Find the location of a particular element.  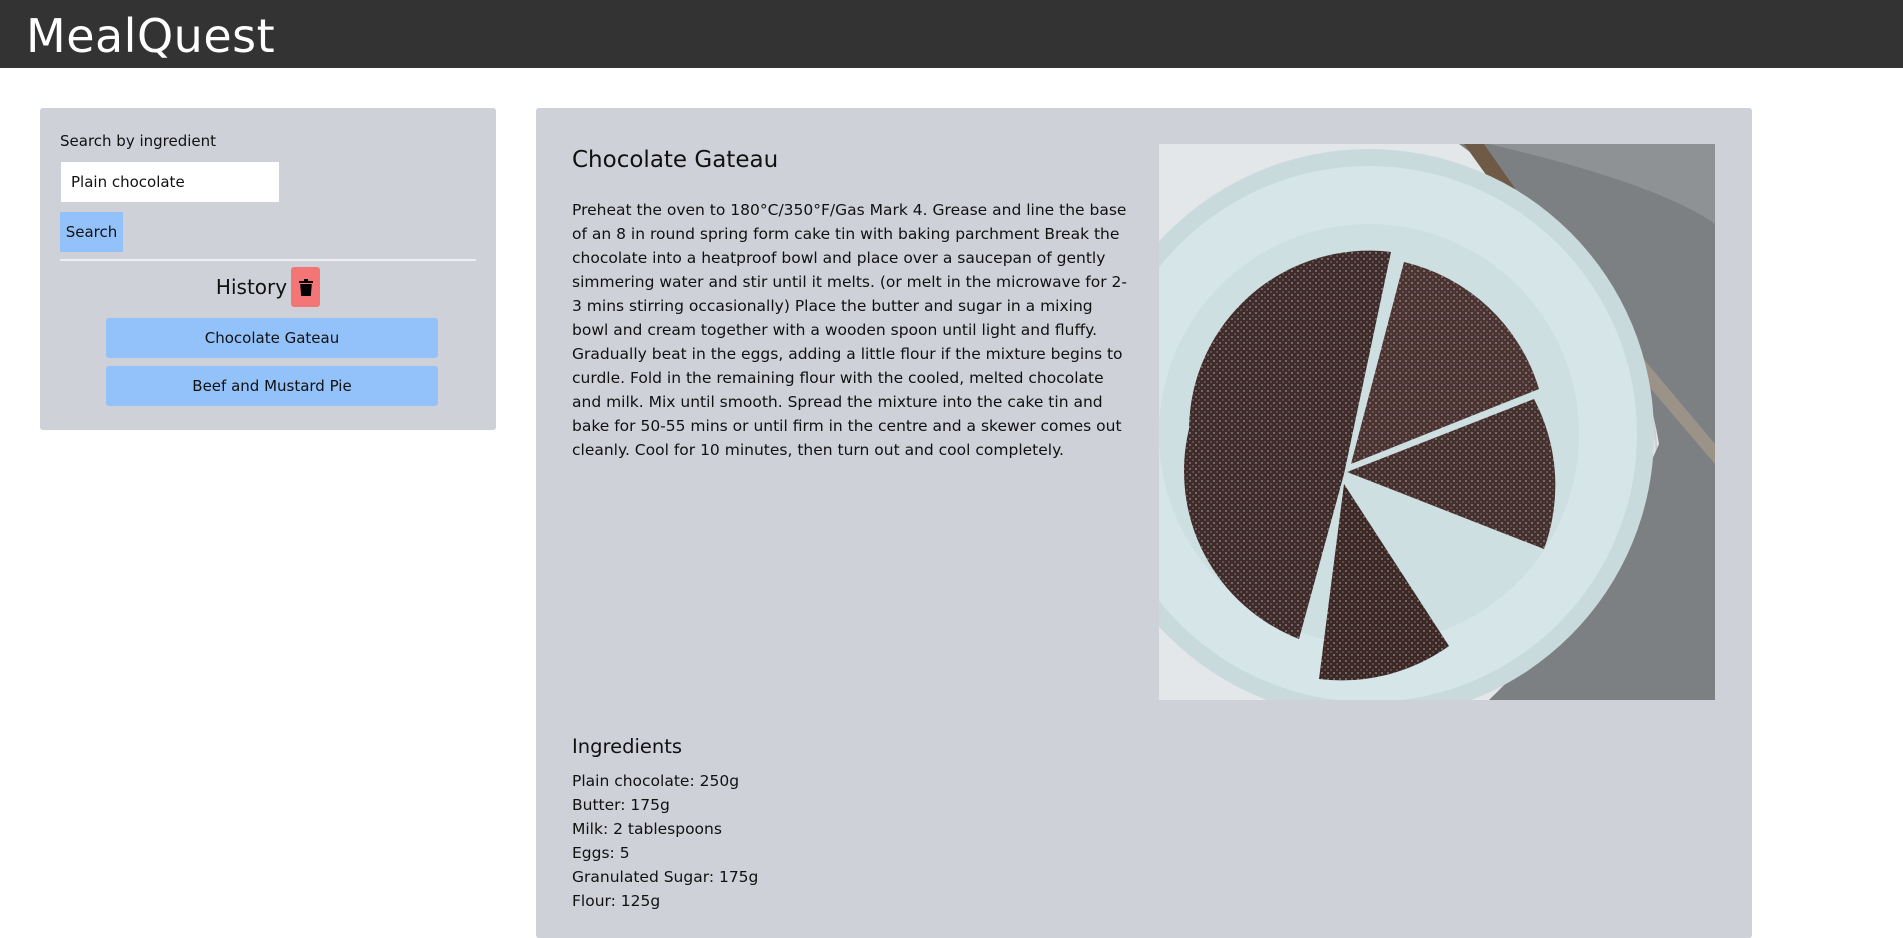

history-list: Chocolate Gateau Beef and Mustard Pie is located at coordinates (272, 366).